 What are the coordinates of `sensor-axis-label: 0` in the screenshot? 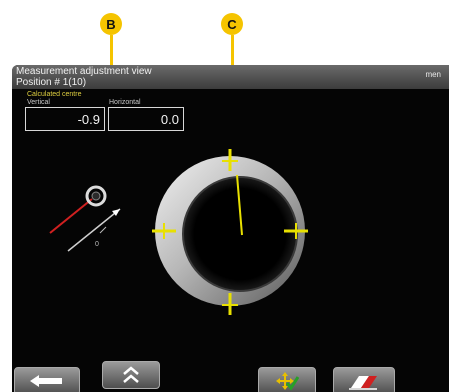 It's located at (97, 244).